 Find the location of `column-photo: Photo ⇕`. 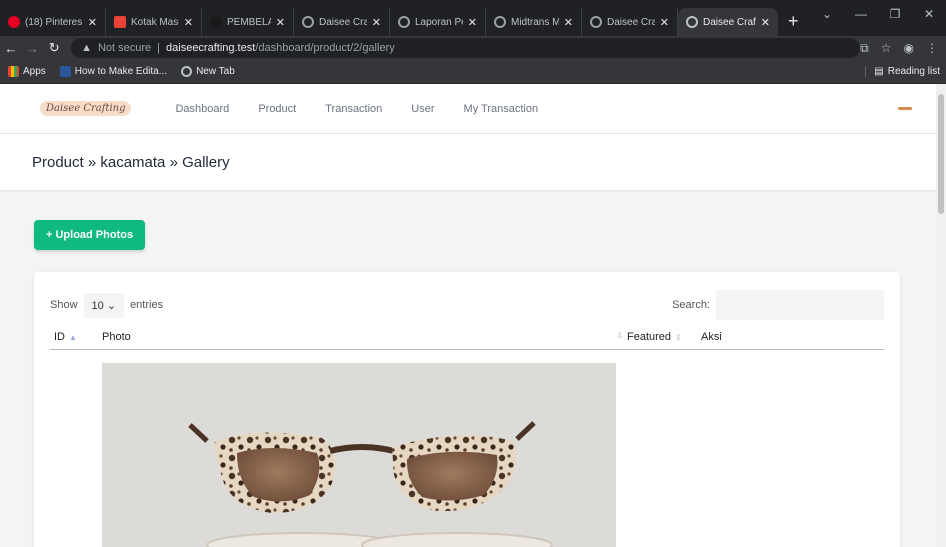

column-photo: Photo ⇕ is located at coordinates (364, 337).